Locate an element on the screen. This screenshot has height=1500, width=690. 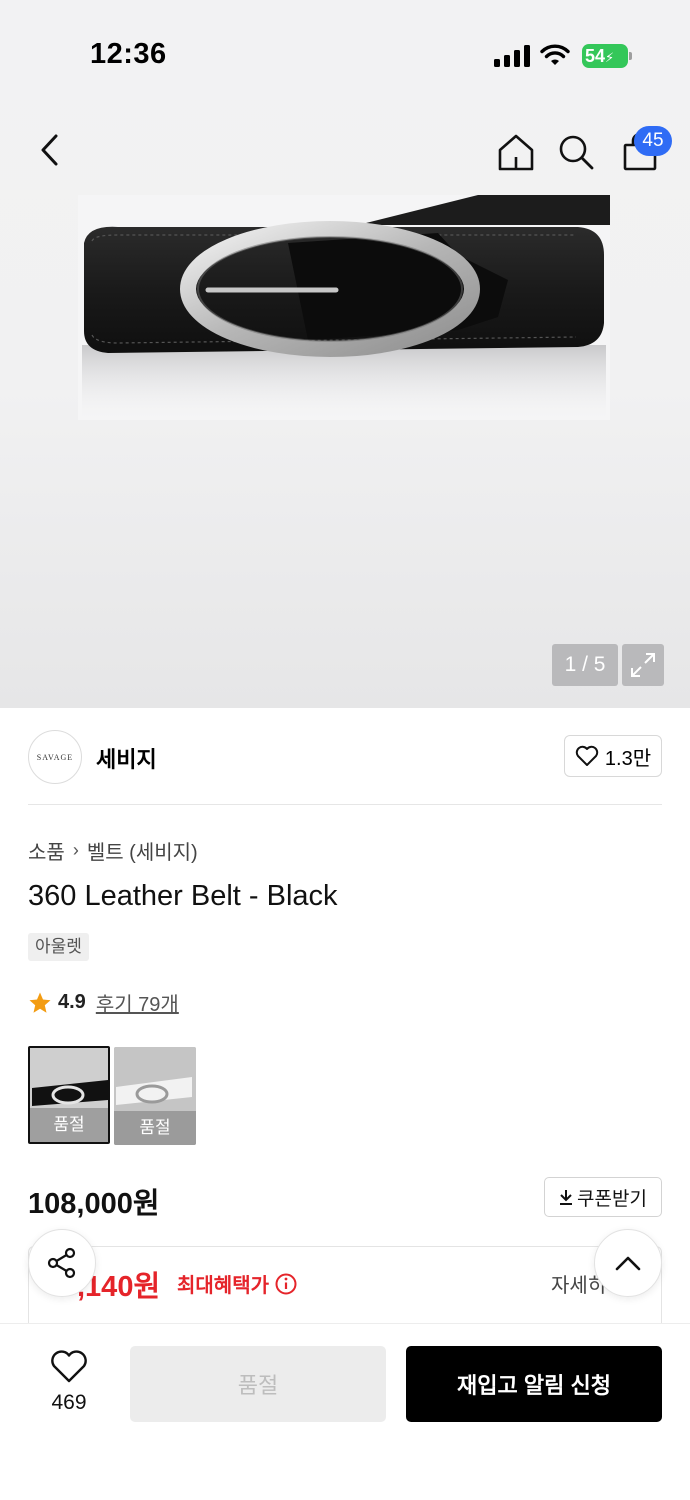
share-button is located at coordinates (62, 1263).